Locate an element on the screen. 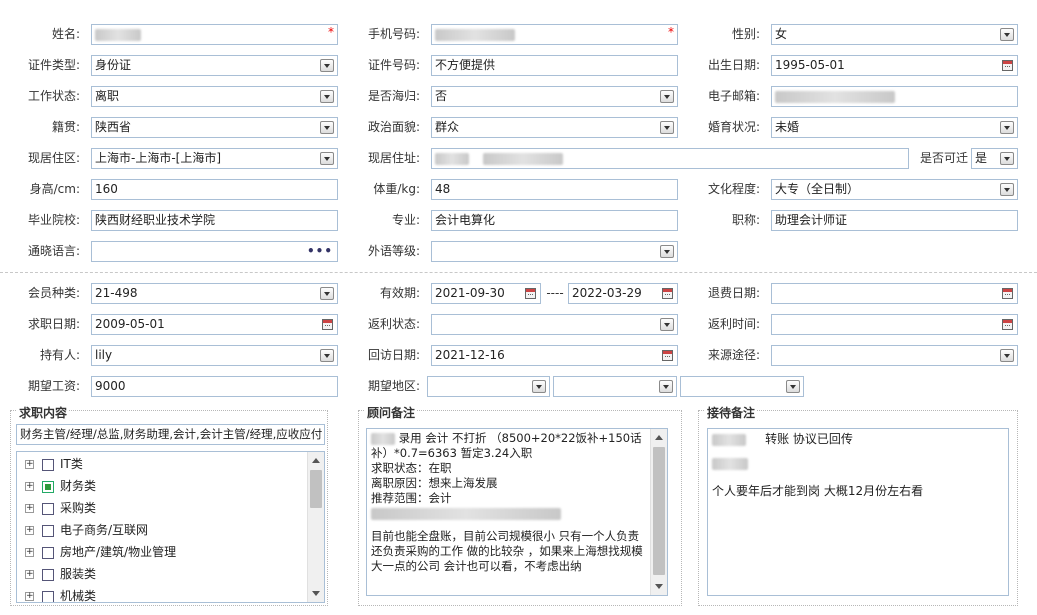  source-select is located at coordinates (894, 355).